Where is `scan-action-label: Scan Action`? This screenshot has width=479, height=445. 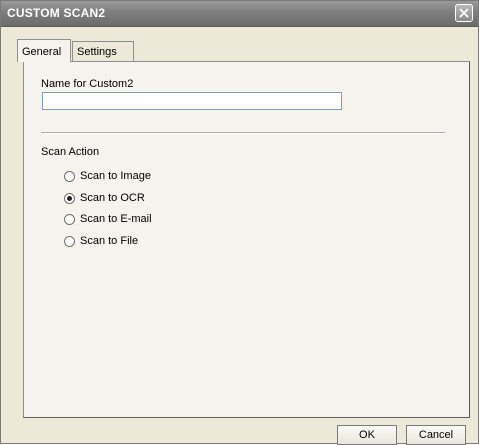
scan-action-label: Scan Action is located at coordinates (70, 152).